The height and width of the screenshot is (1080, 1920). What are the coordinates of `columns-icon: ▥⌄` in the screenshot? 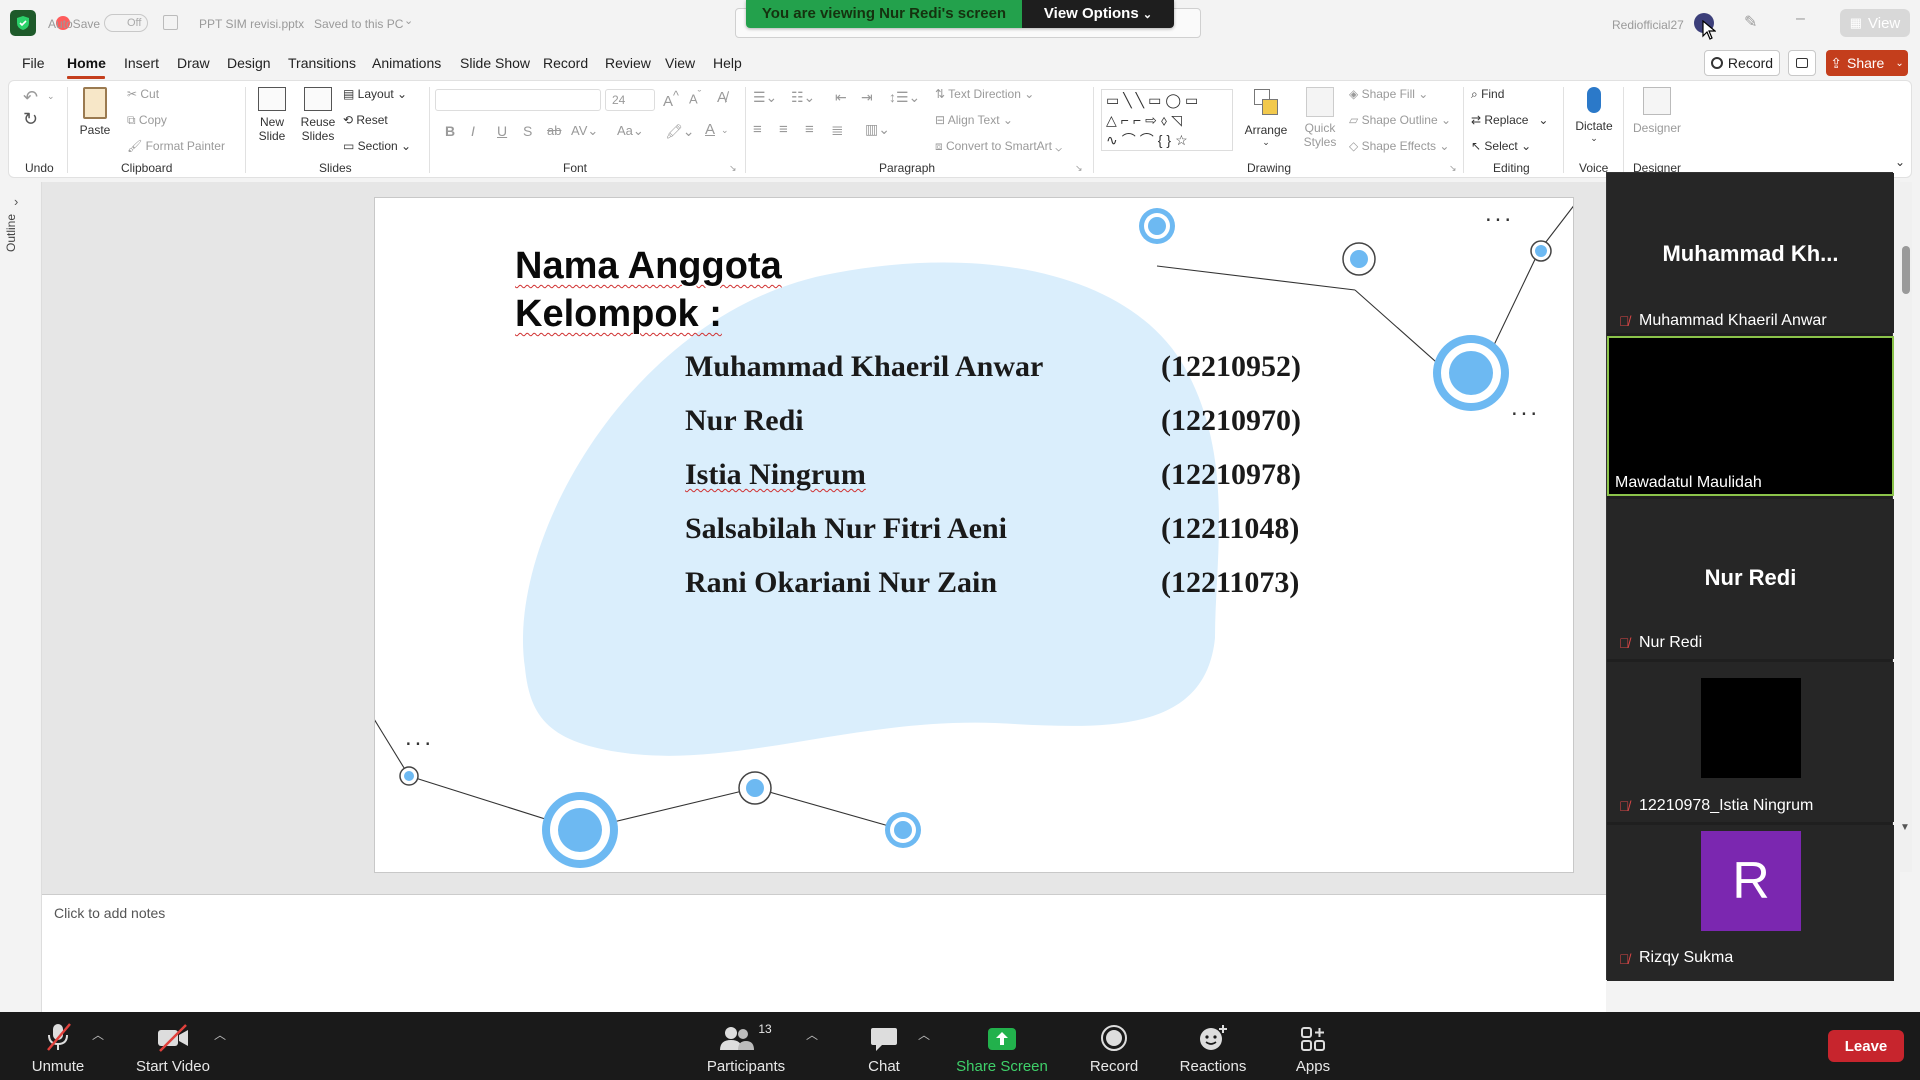 It's located at (877, 129).